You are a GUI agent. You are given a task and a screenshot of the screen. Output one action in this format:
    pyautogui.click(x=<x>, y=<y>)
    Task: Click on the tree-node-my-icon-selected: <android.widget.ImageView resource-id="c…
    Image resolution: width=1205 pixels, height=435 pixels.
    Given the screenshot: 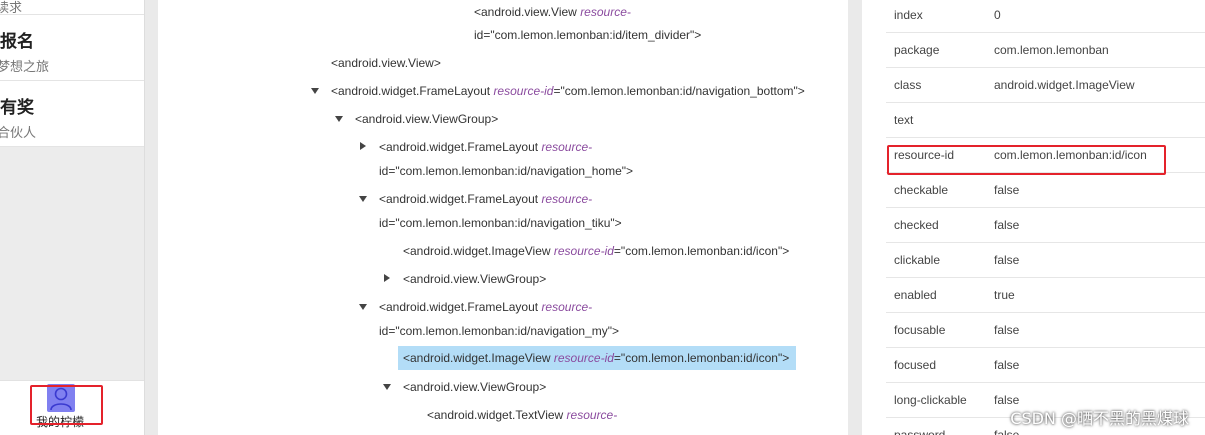 What is the action you would take?
    pyautogui.click(x=596, y=358)
    